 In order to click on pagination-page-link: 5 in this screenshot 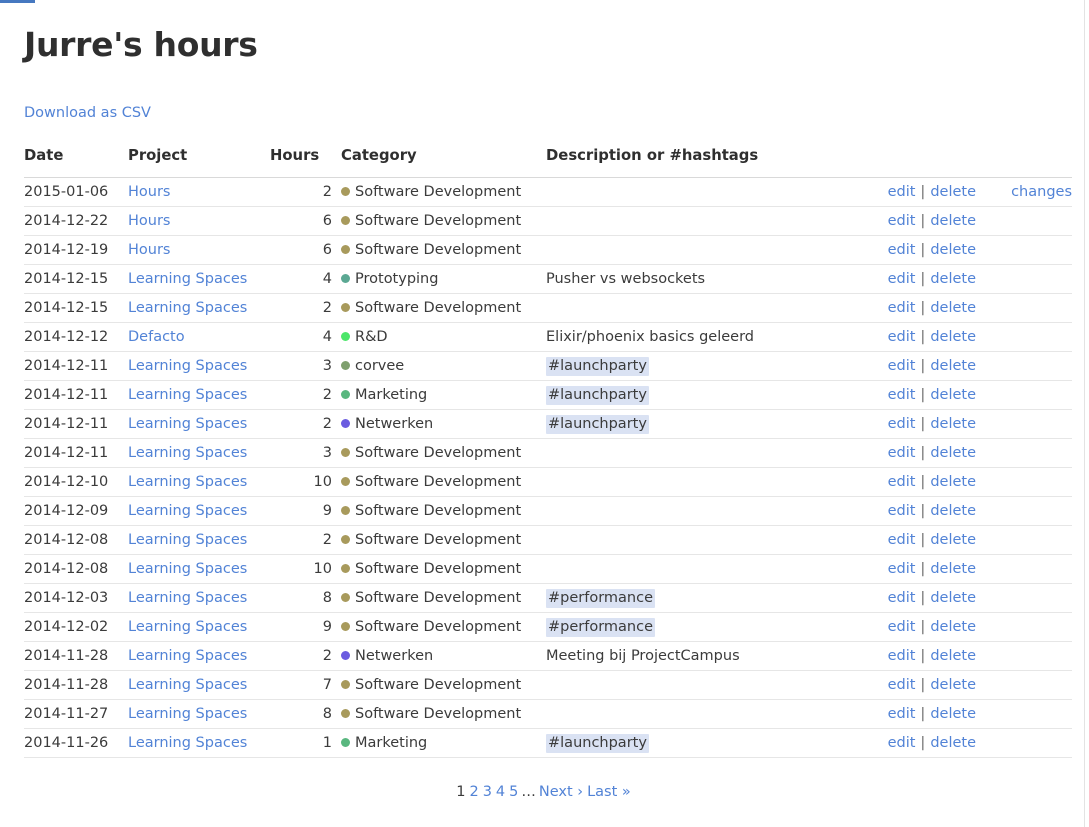, I will do `click(513, 792)`.